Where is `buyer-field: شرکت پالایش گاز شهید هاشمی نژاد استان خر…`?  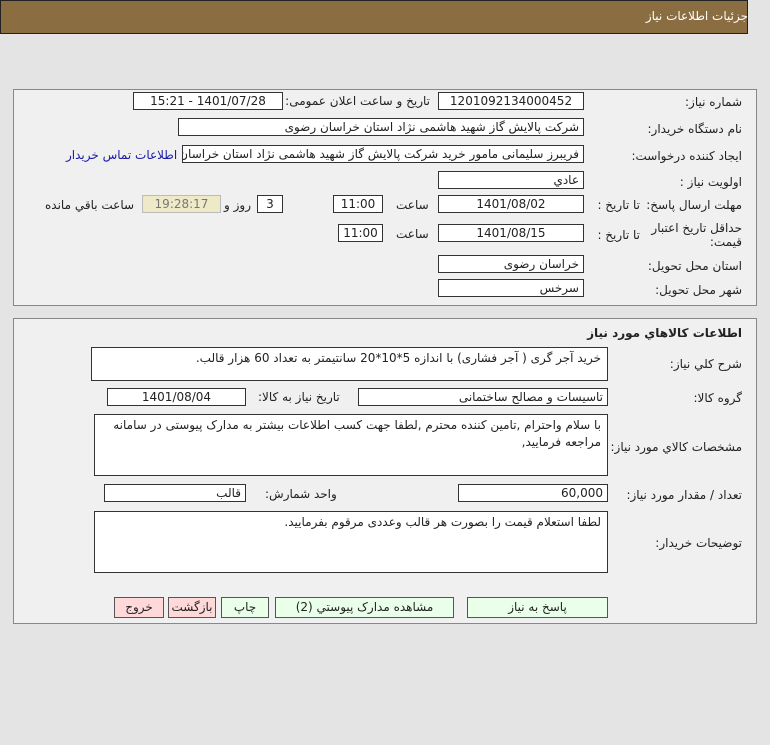
buyer-field: شرکت پالایش گاز شهید هاشمی نژاد استان خر… is located at coordinates (381, 127).